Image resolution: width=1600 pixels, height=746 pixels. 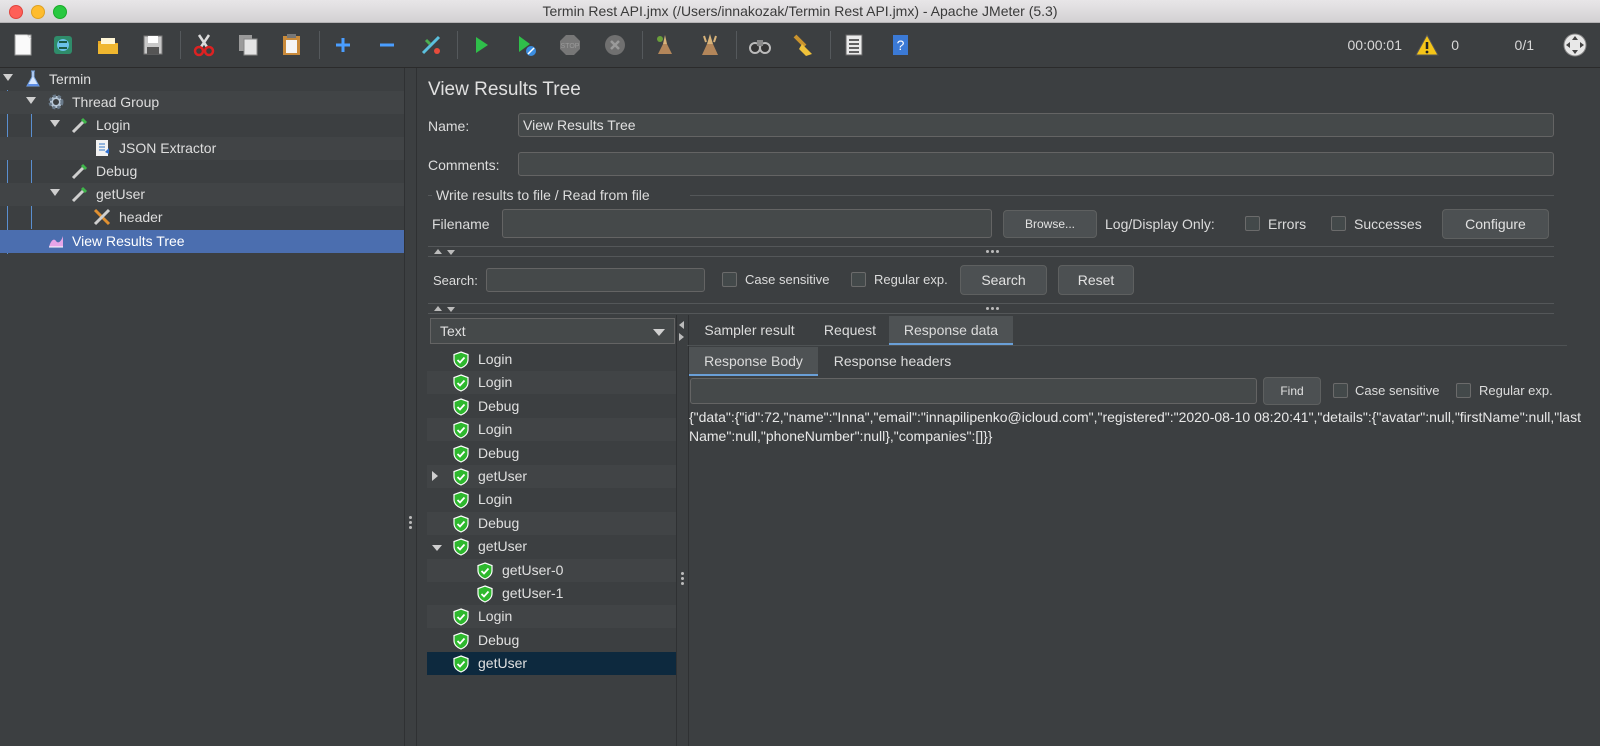 What do you see at coordinates (1338, 223) in the screenshot?
I see `successes-checkbox` at bounding box center [1338, 223].